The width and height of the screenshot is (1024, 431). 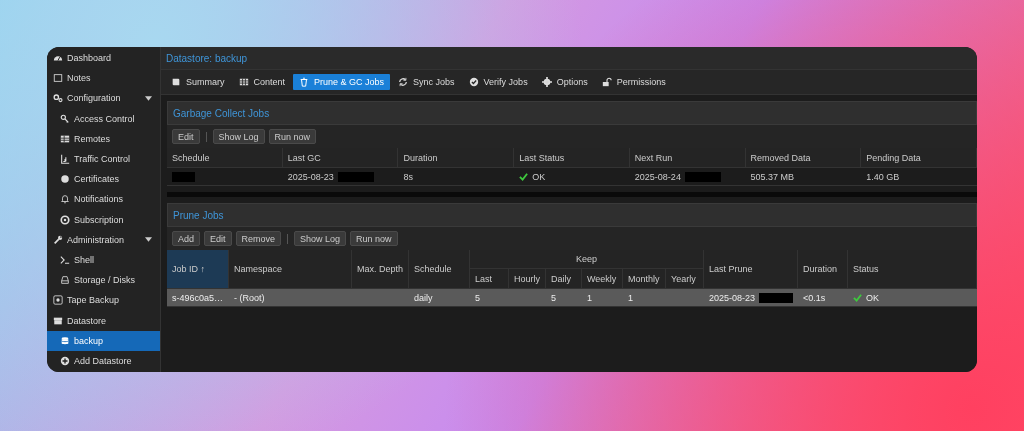 What do you see at coordinates (606, 82) in the screenshot?
I see `unlock-icon` at bounding box center [606, 82].